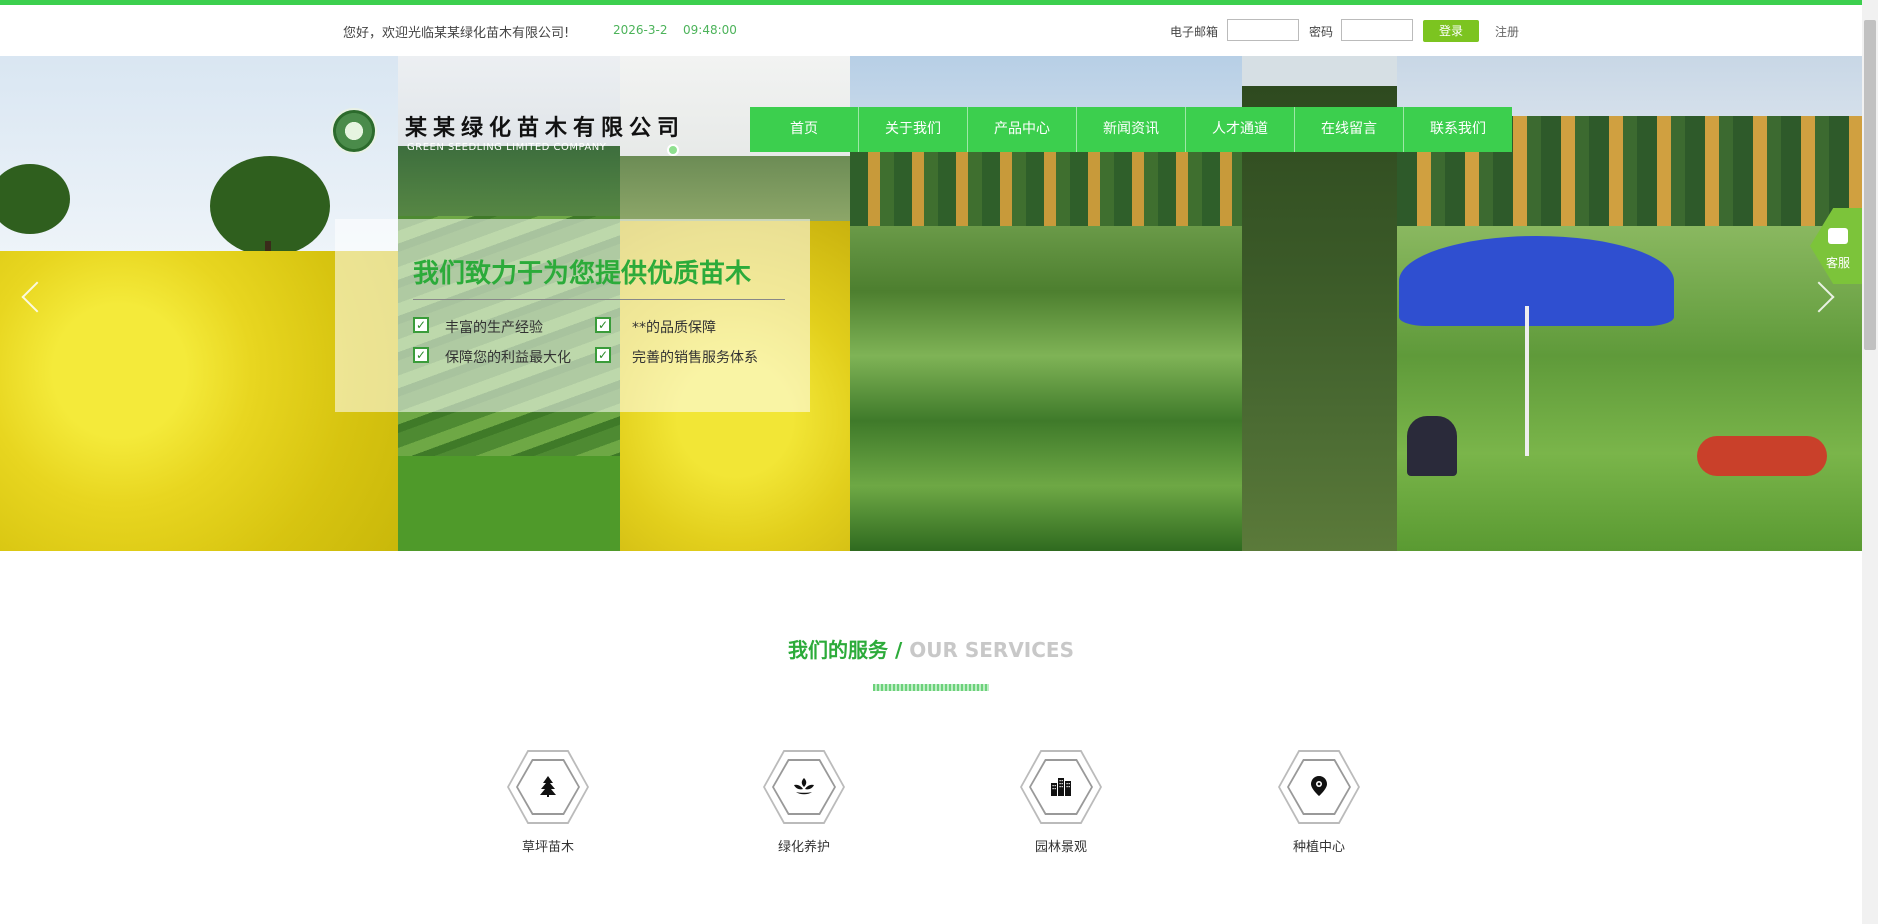 Image resolution: width=1878 pixels, height=924 pixels. Describe the element at coordinates (674, 328) in the screenshot. I see `feature-text: **的品质保障` at that location.